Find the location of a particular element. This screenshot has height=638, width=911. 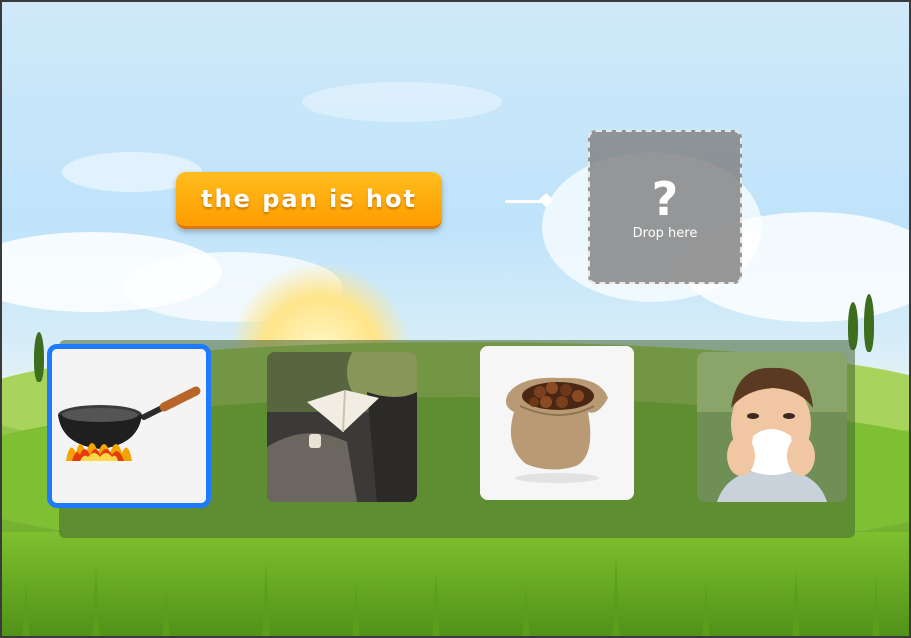

prompt-phrase-text: the pan is hot is located at coordinates (309, 199).